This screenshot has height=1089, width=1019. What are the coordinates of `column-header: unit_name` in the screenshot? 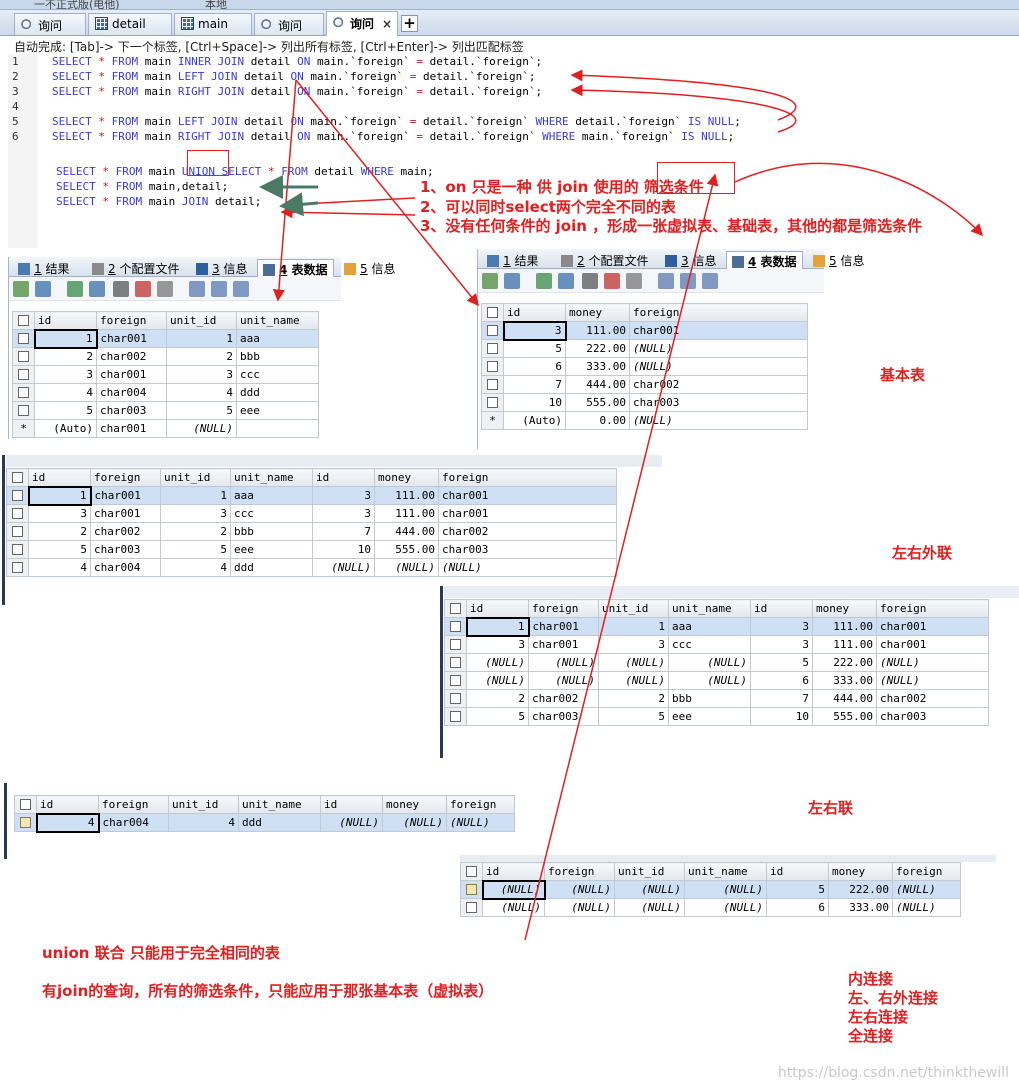 It's located at (271, 477).